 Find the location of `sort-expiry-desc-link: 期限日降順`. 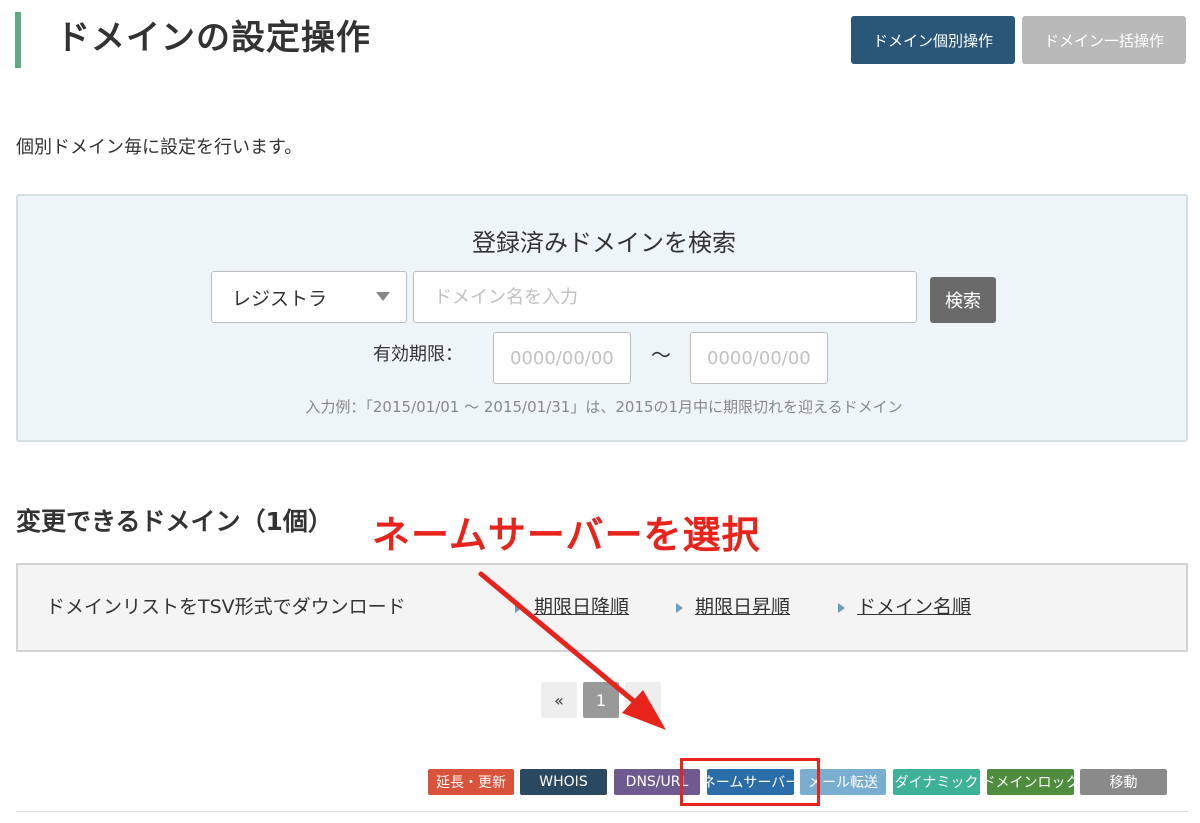

sort-expiry-desc-link: 期限日降順 is located at coordinates (572, 607).